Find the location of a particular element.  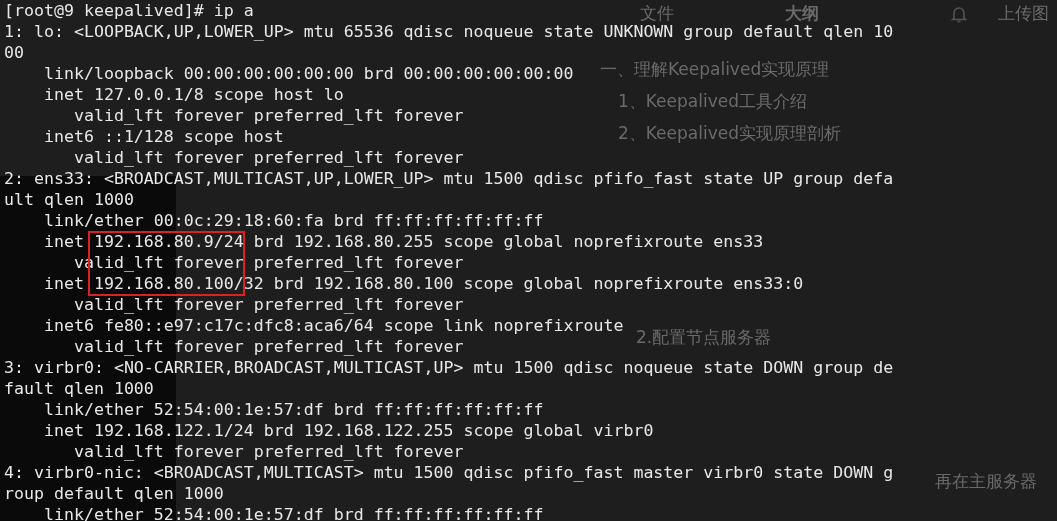

terminal-line: link/ether 00:0c:29:18:60:fa brd ff:ff:ff:ff:ff:ff is located at coordinates (293, 220).